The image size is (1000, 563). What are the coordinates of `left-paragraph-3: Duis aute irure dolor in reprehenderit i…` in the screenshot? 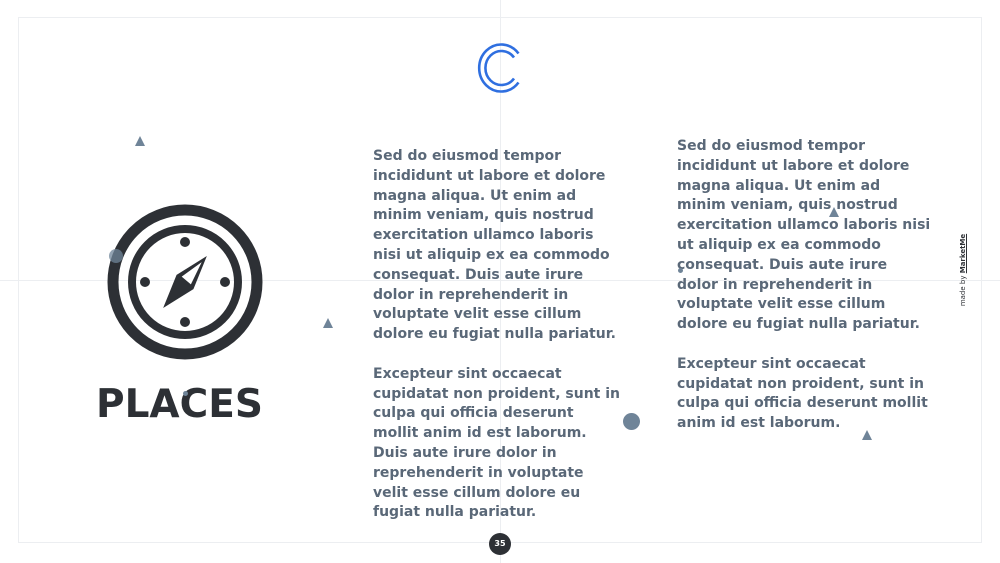 It's located at (478, 482).